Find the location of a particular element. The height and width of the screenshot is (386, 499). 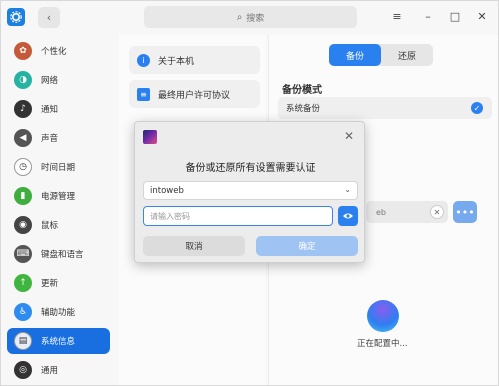

sidebar-item-label: 个性化 is located at coordinates (54, 52).